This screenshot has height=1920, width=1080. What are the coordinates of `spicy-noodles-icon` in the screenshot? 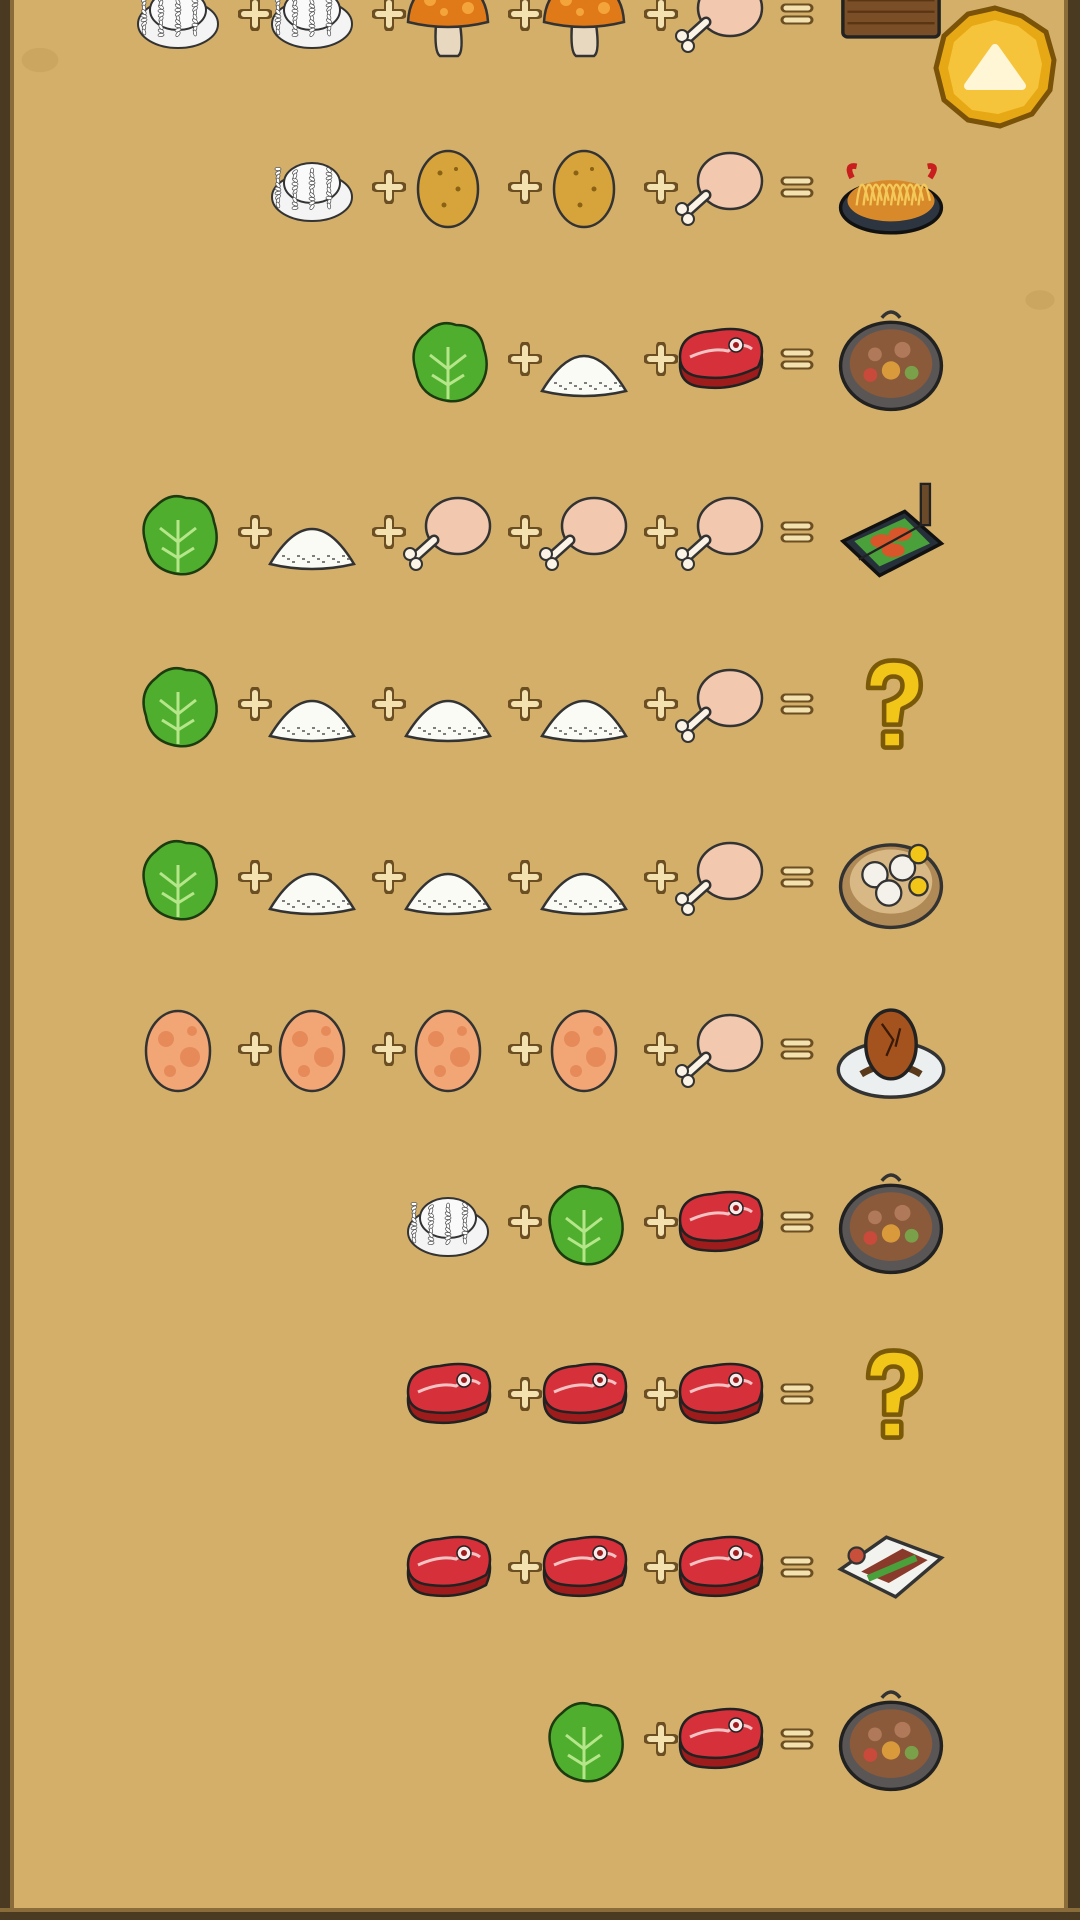 It's located at (891, 198).